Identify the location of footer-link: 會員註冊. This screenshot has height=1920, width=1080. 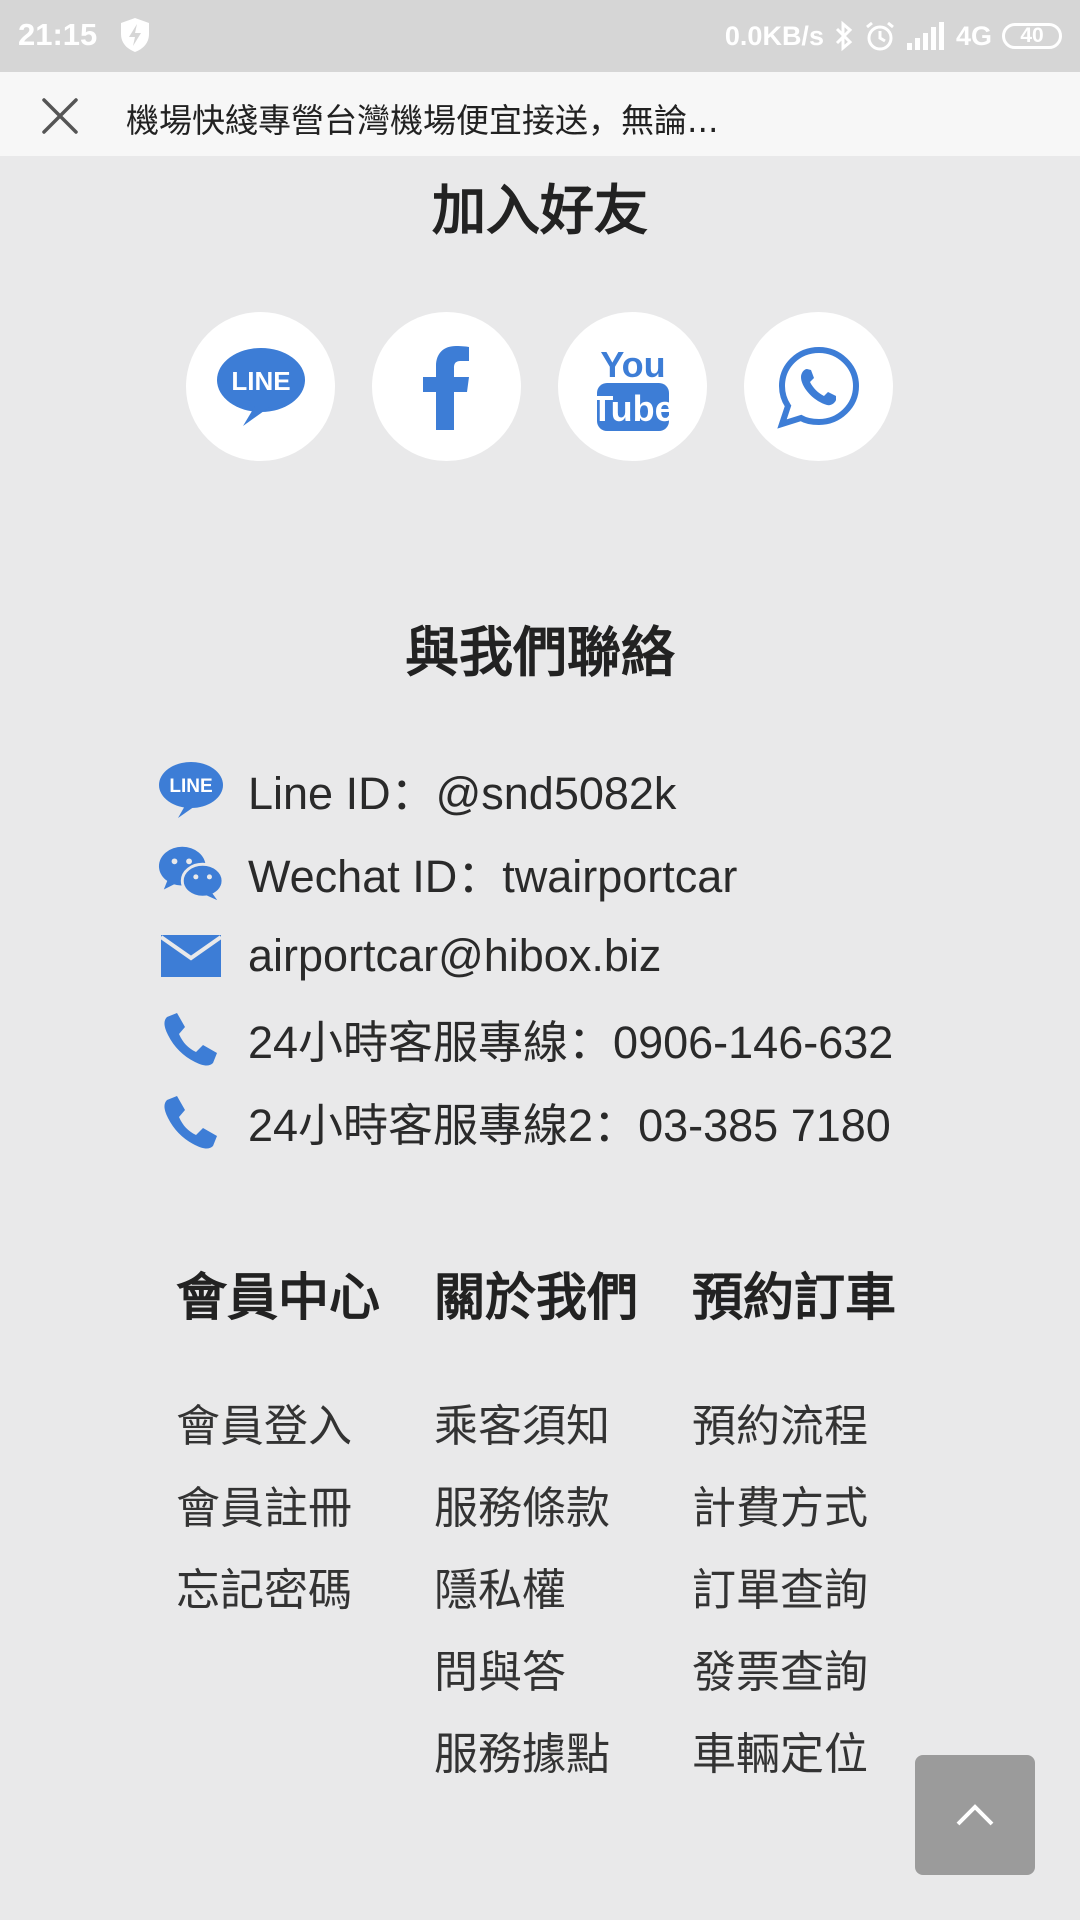
(305, 1509).